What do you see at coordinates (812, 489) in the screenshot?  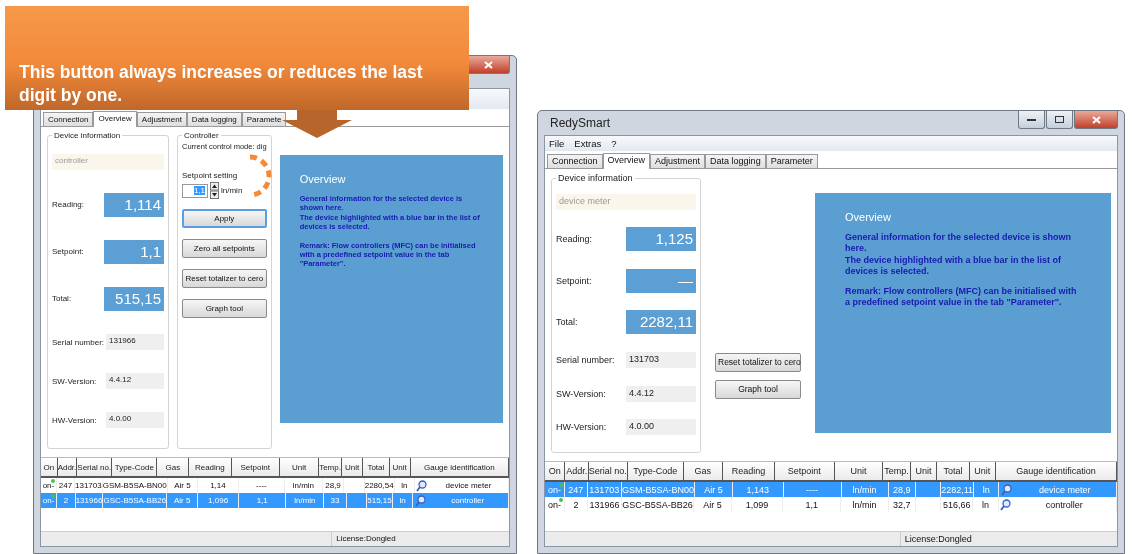 I see `table-cell: ----` at bounding box center [812, 489].